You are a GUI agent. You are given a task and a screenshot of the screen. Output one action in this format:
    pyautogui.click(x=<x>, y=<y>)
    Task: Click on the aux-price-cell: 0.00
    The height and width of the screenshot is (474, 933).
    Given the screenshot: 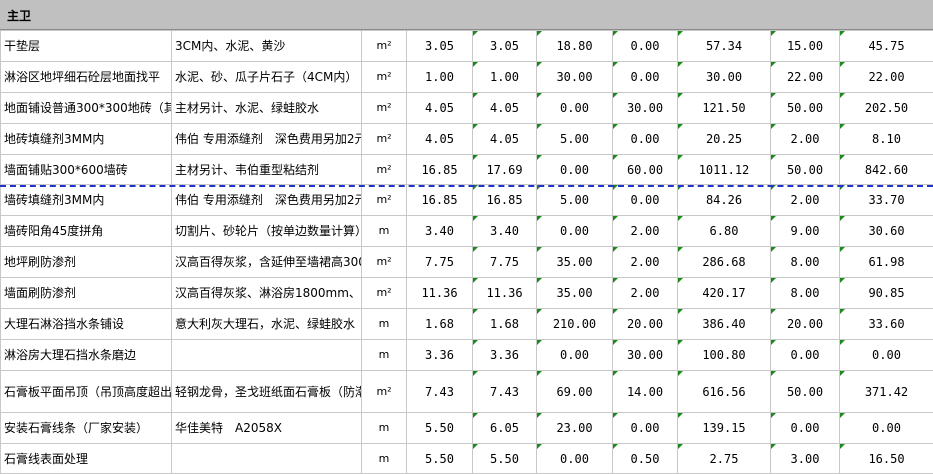 What is the action you would take?
    pyautogui.click(x=805, y=428)
    